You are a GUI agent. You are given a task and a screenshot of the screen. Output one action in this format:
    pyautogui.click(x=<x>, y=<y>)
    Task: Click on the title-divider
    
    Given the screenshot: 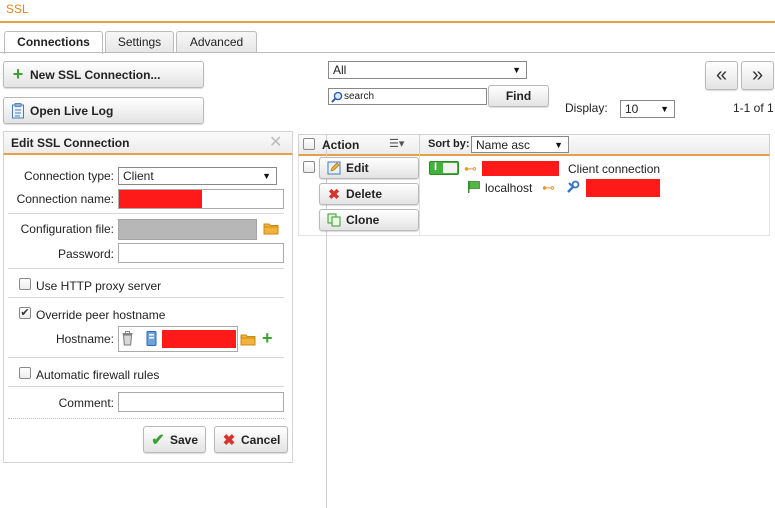 What is the action you would take?
    pyautogui.click(x=387, y=22)
    